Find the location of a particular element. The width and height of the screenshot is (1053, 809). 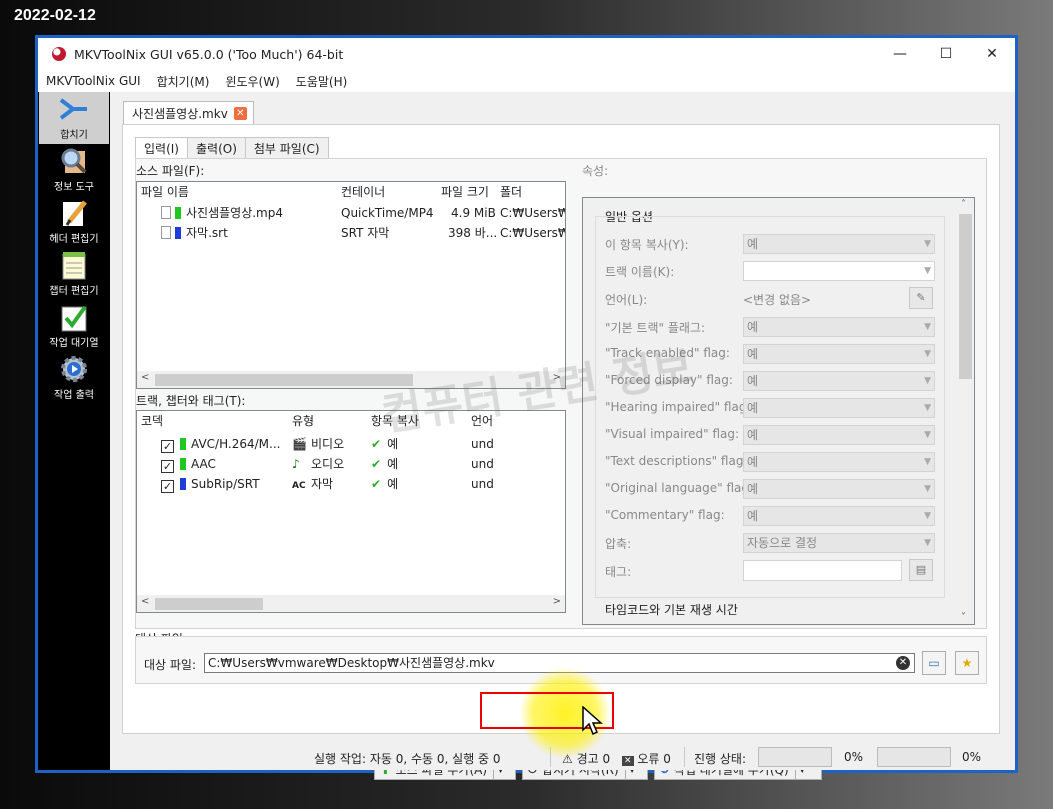

checklist-icon is located at coordinates (74, 317).